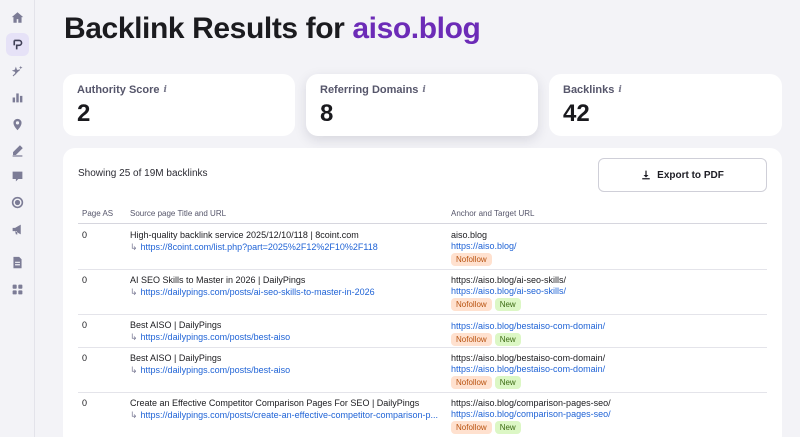  What do you see at coordinates (17, 124) in the screenshot?
I see `map-pin-icon` at bounding box center [17, 124].